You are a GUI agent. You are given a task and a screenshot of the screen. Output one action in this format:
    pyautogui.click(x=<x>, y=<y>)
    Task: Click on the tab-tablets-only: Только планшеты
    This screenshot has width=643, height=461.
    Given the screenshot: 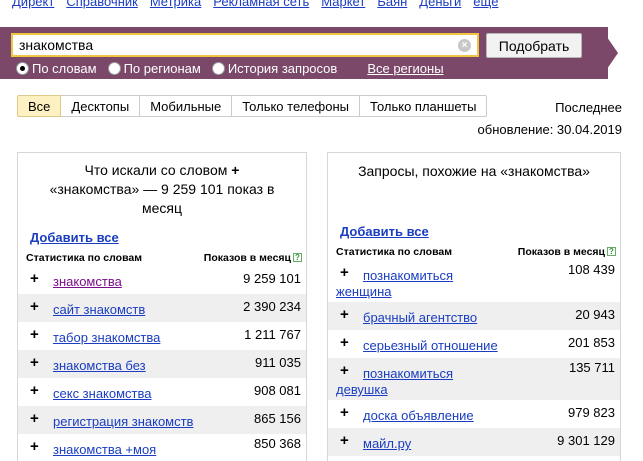 What is the action you would take?
    pyautogui.click(x=424, y=106)
    